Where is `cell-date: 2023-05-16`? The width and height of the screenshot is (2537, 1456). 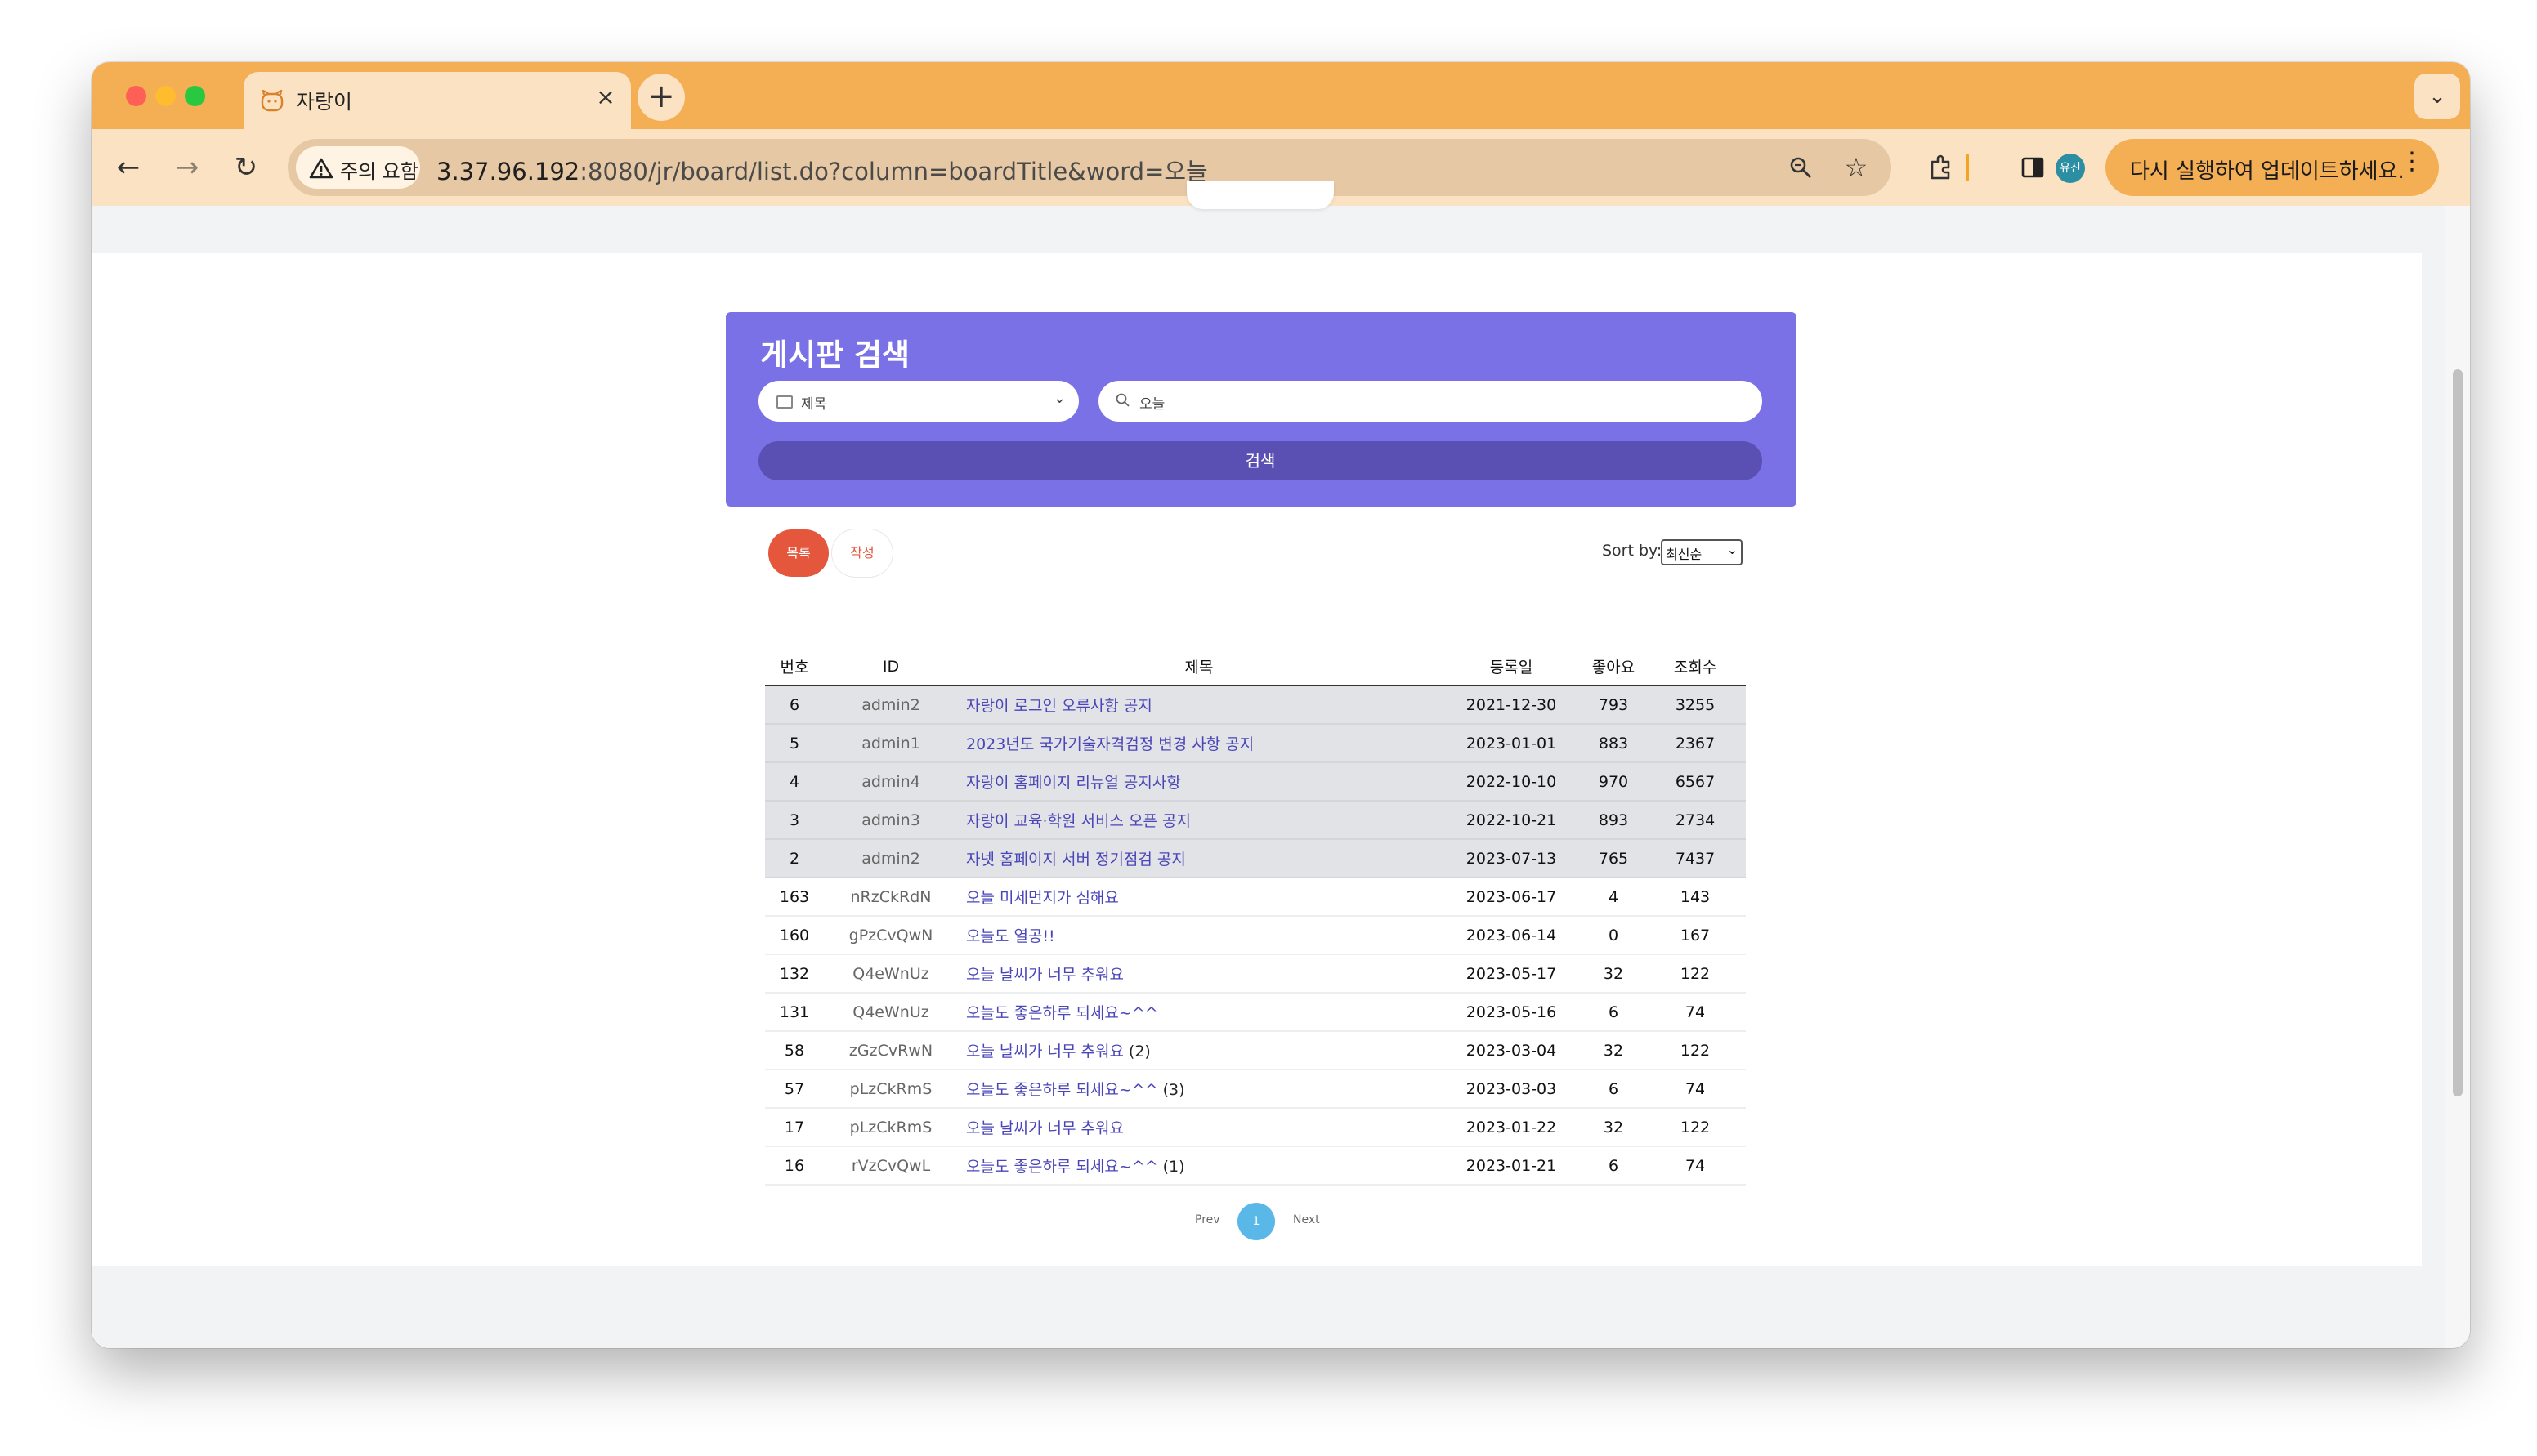
cell-date: 2023-05-16 is located at coordinates (1511, 1012).